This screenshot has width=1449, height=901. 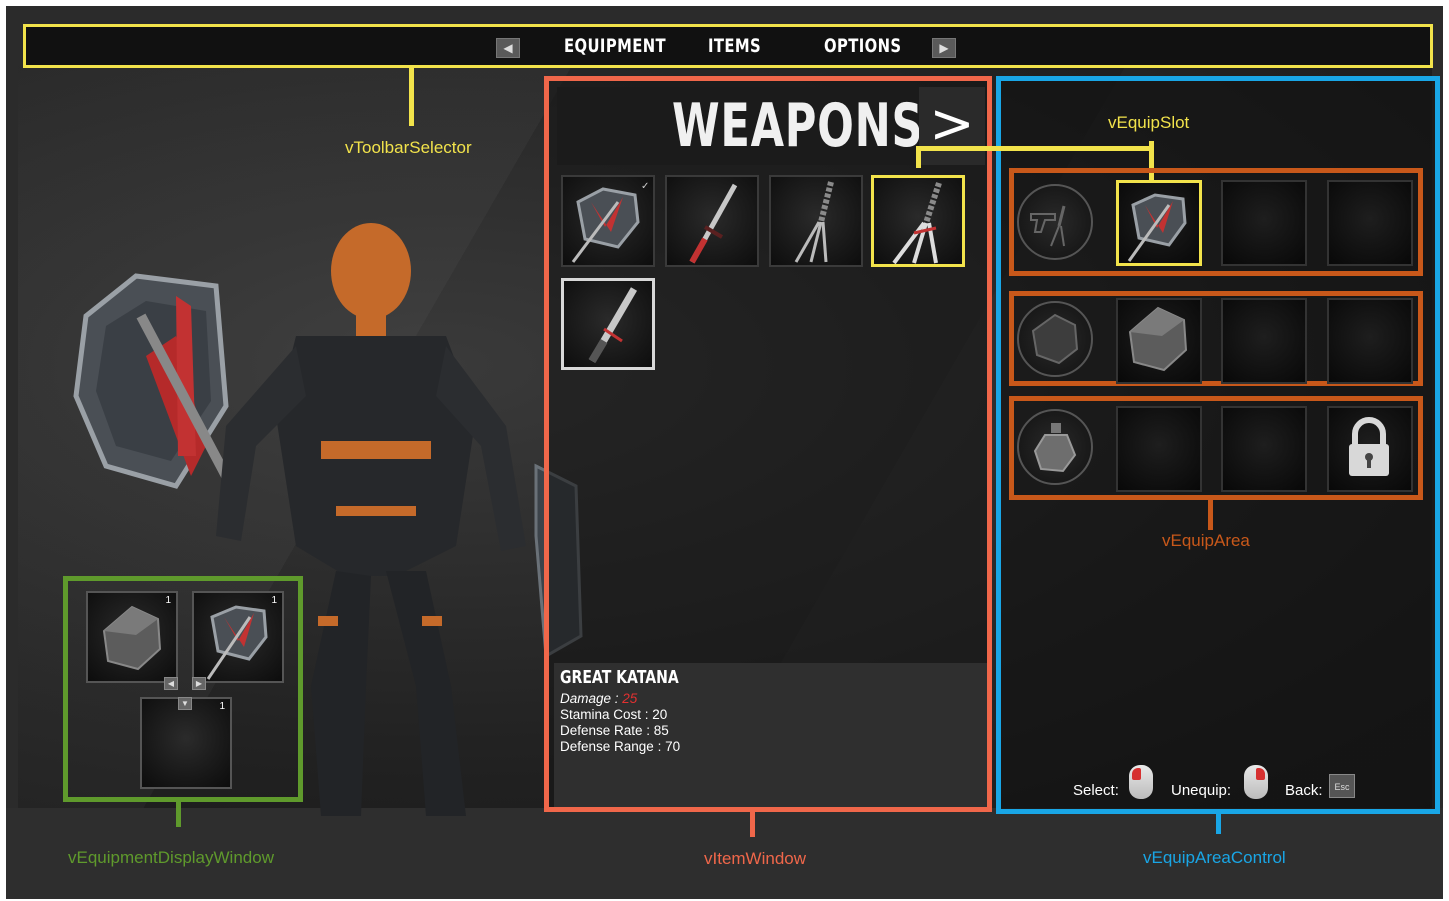 I want to click on damage-label: Damage :, so click(x=589, y=698).